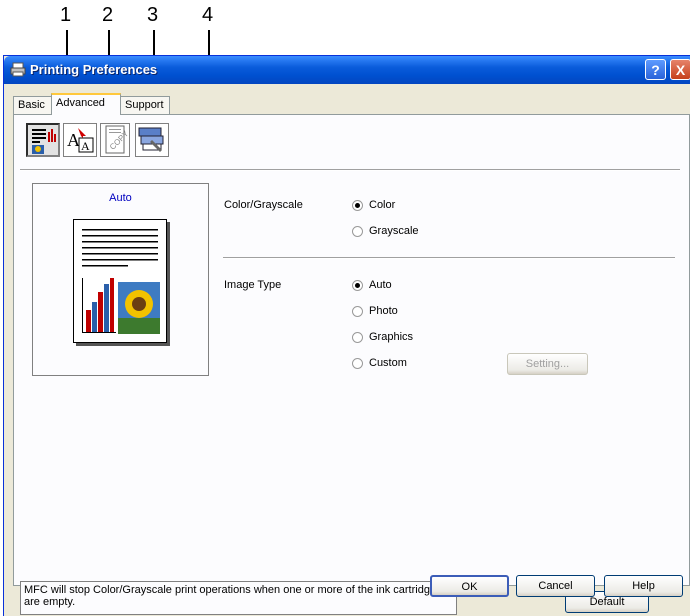 The height and width of the screenshot is (616, 690). Describe the element at coordinates (391, 337) in the screenshot. I see `graphics-radio-label: Graphics` at that location.